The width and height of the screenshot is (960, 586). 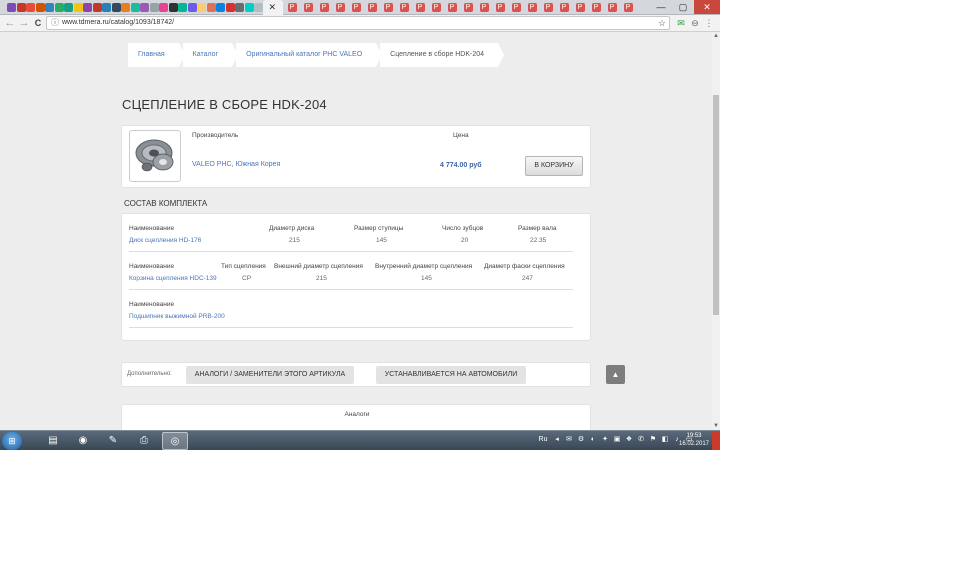 I want to click on menu-icon: ⋮, so click(x=709, y=23).